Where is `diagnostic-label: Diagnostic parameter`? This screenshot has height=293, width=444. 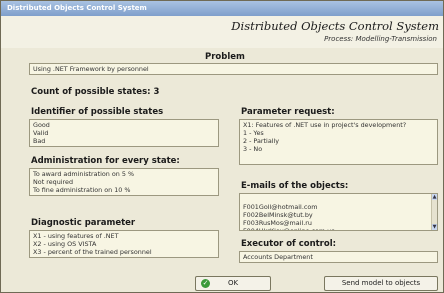 diagnostic-label: Diagnostic parameter is located at coordinates (83, 223).